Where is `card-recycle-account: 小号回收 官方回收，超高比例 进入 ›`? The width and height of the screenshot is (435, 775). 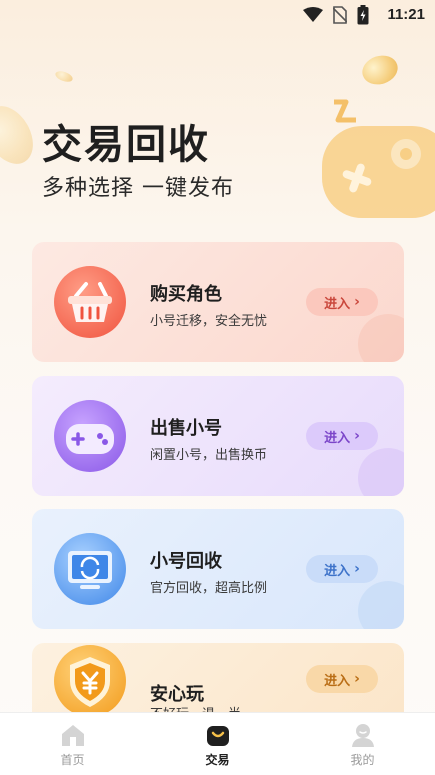 card-recycle-account: 小号回收 官方回收，超高比例 进入 › is located at coordinates (218, 569).